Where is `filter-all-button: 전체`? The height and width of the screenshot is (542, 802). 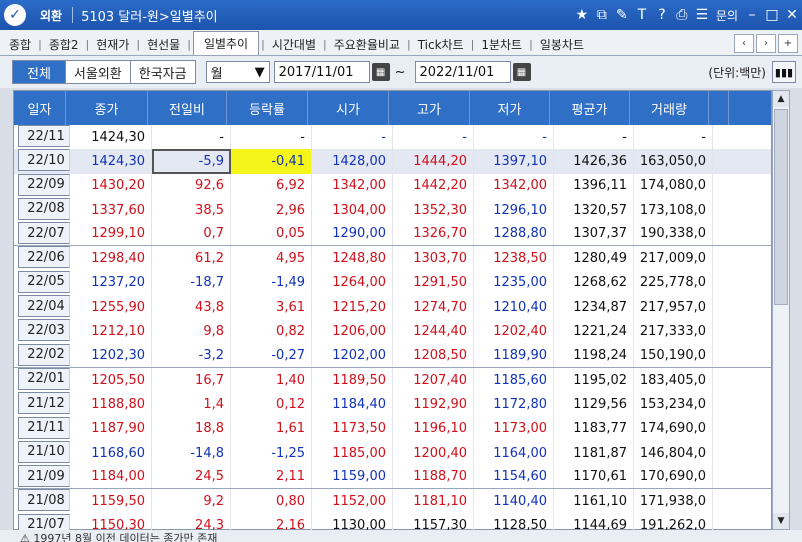 filter-all-button: 전체 is located at coordinates (39, 72).